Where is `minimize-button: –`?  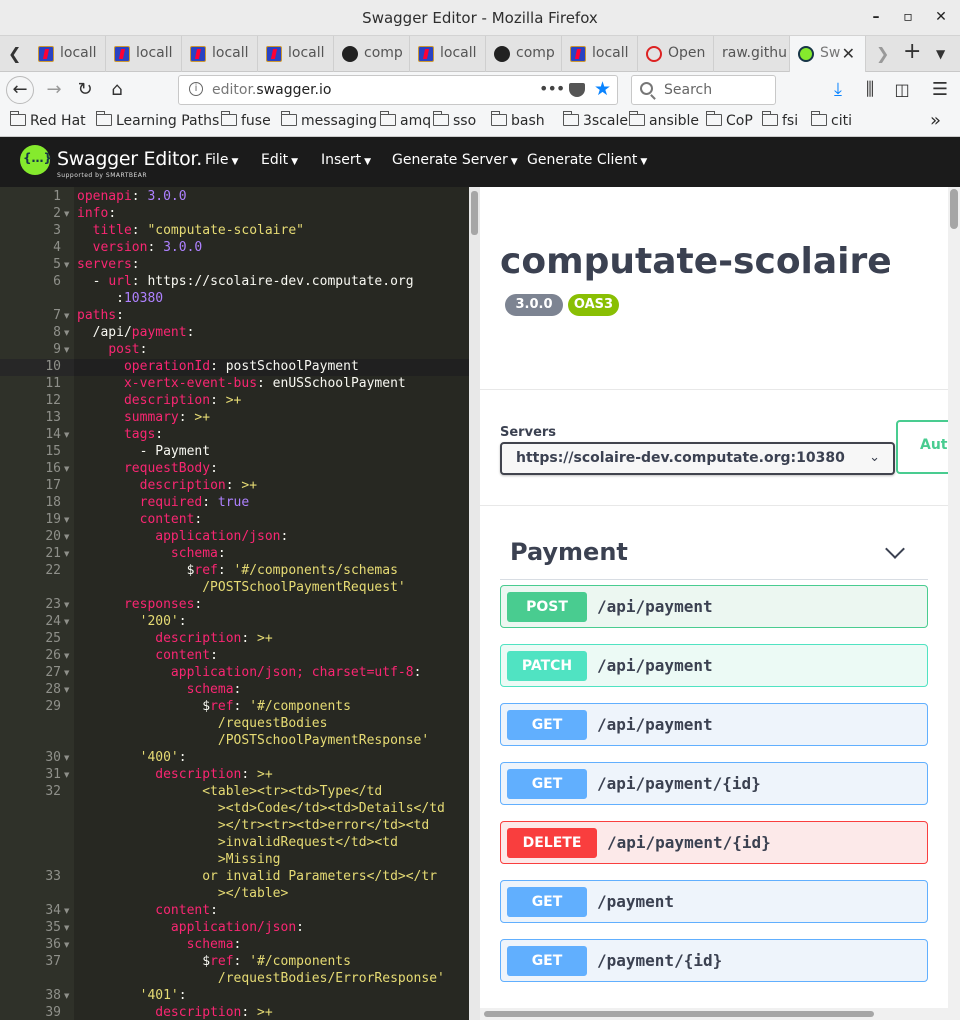 minimize-button: – is located at coordinates (876, 17).